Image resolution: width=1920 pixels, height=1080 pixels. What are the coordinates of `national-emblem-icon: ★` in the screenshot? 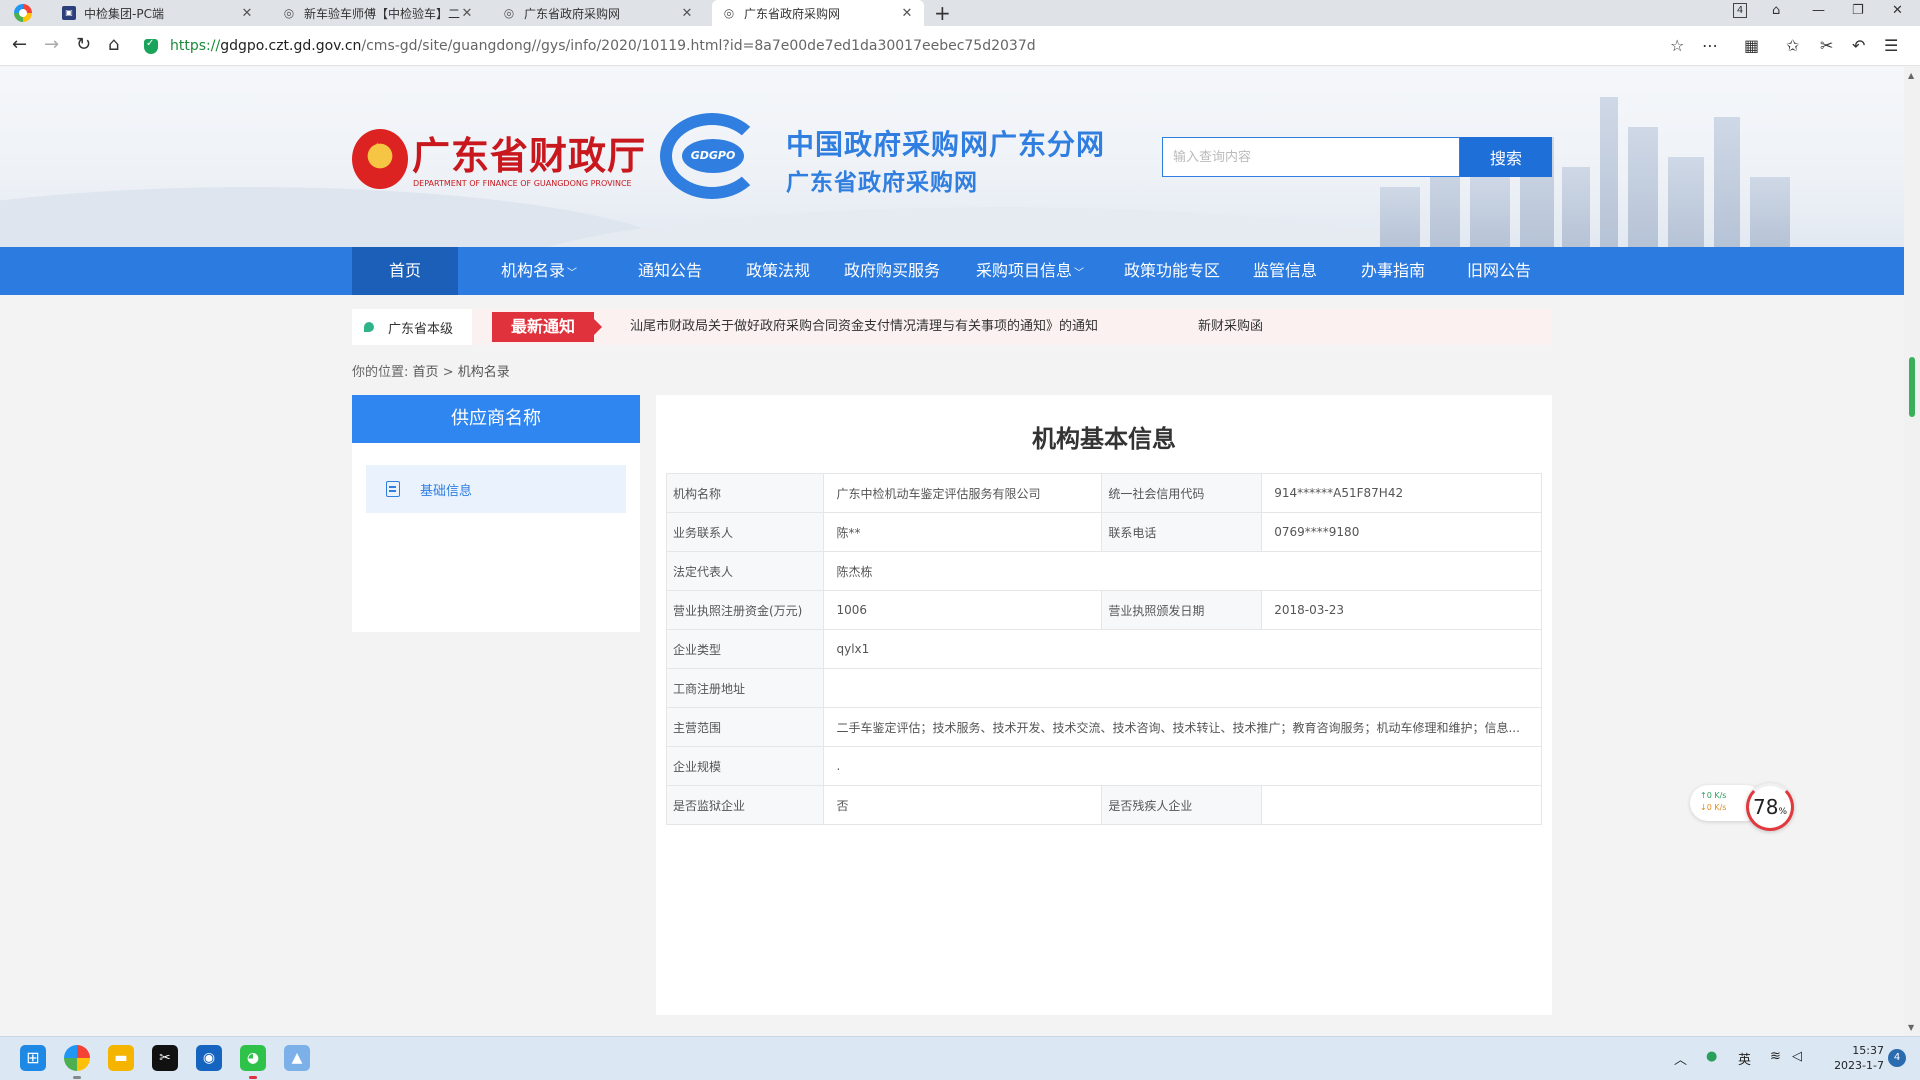 It's located at (380, 159).